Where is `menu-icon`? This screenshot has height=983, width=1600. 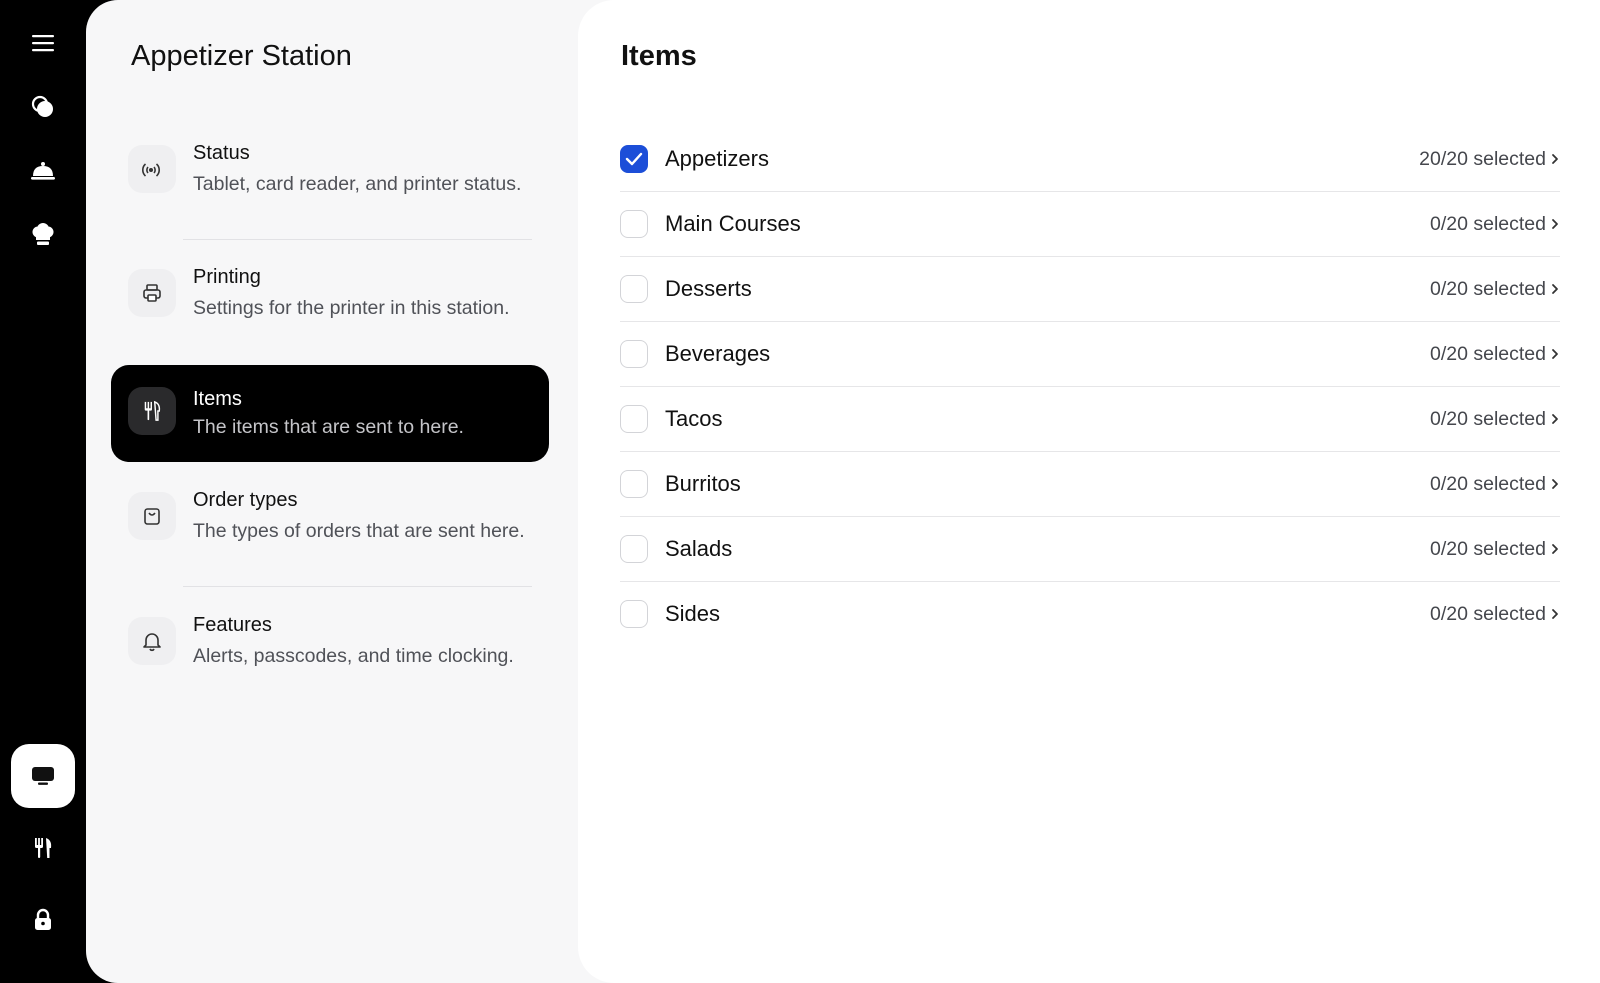 menu-icon is located at coordinates (43, 43).